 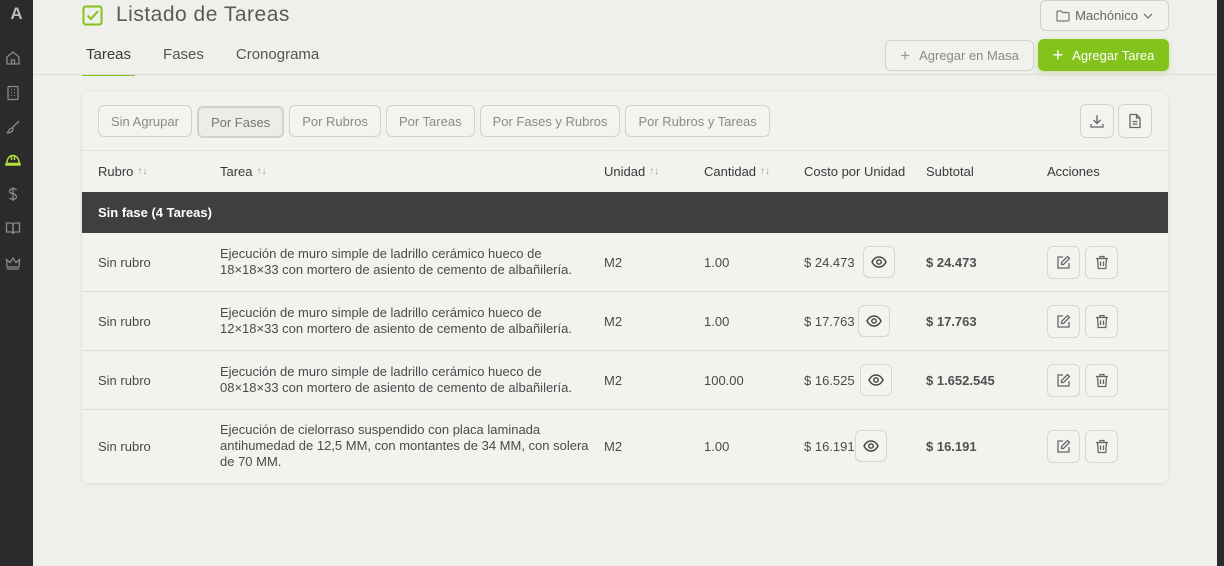 What do you see at coordinates (145, 121) in the screenshot?
I see `group-none-button: Sin Agrupar` at bounding box center [145, 121].